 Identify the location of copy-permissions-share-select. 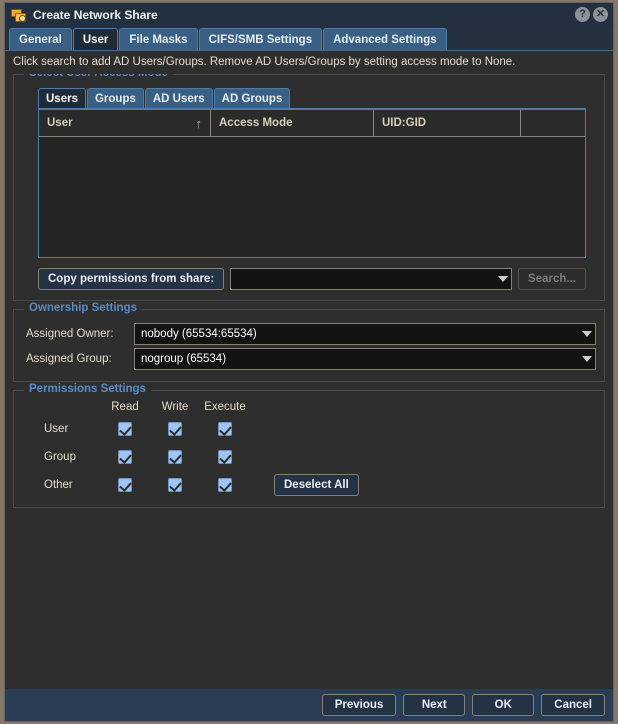
(371, 279).